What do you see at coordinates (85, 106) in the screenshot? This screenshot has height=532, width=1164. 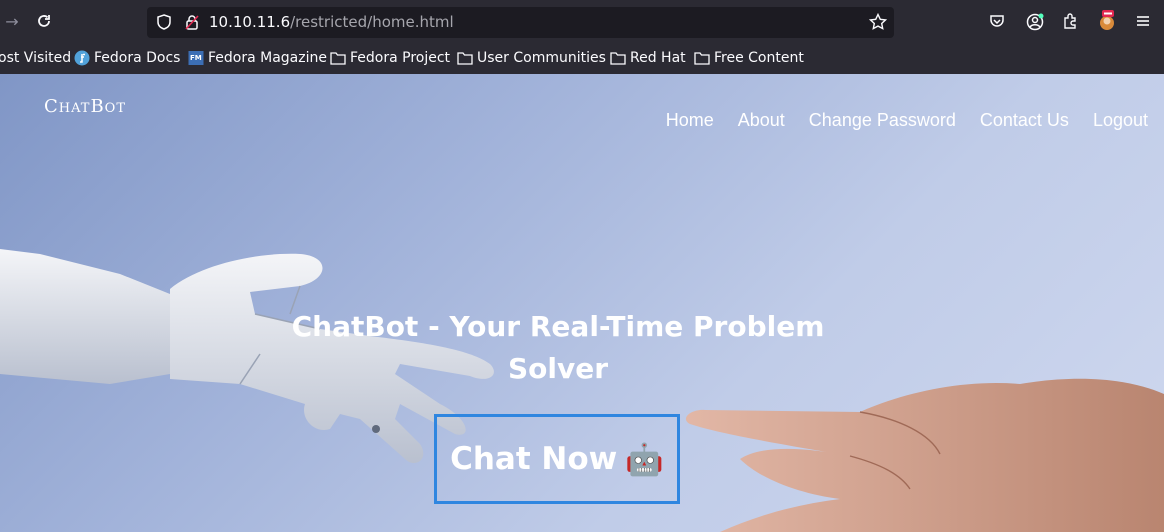 I see `site-brand-logo: ChatBot` at bounding box center [85, 106].